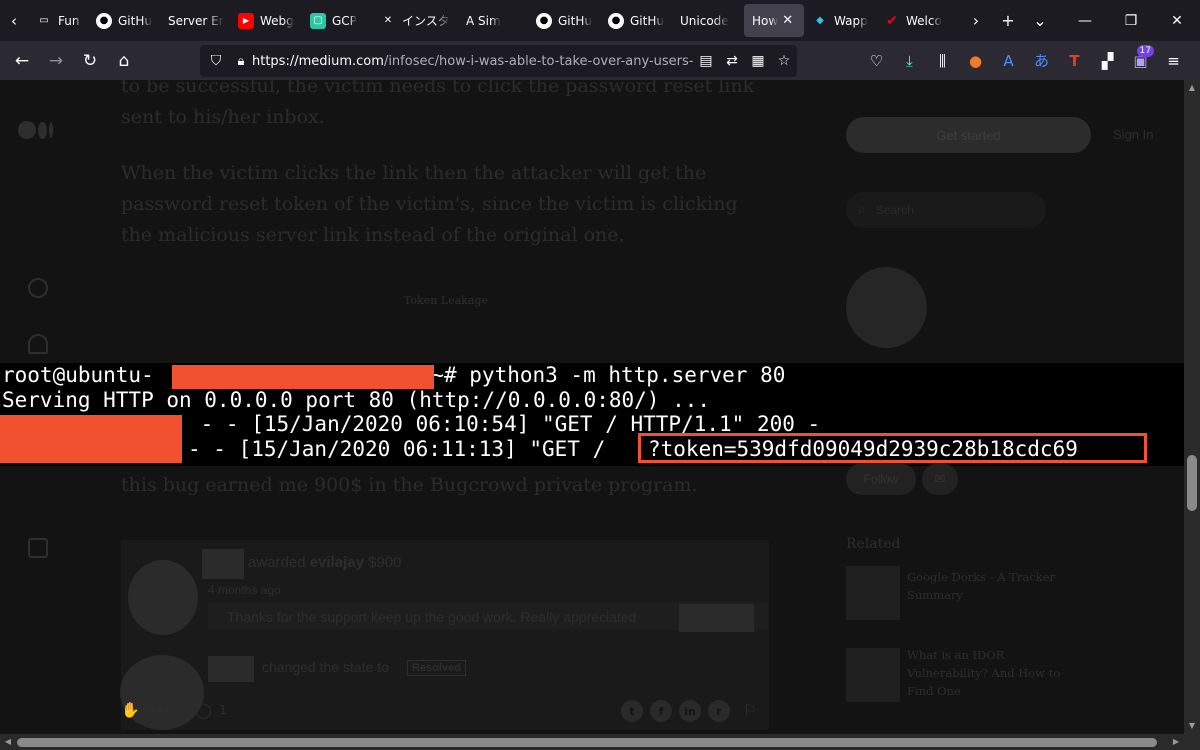 The image size is (1200, 750). Describe the element at coordinates (436, 668) in the screenshot. I see `status-badge: Resolved` at that location.